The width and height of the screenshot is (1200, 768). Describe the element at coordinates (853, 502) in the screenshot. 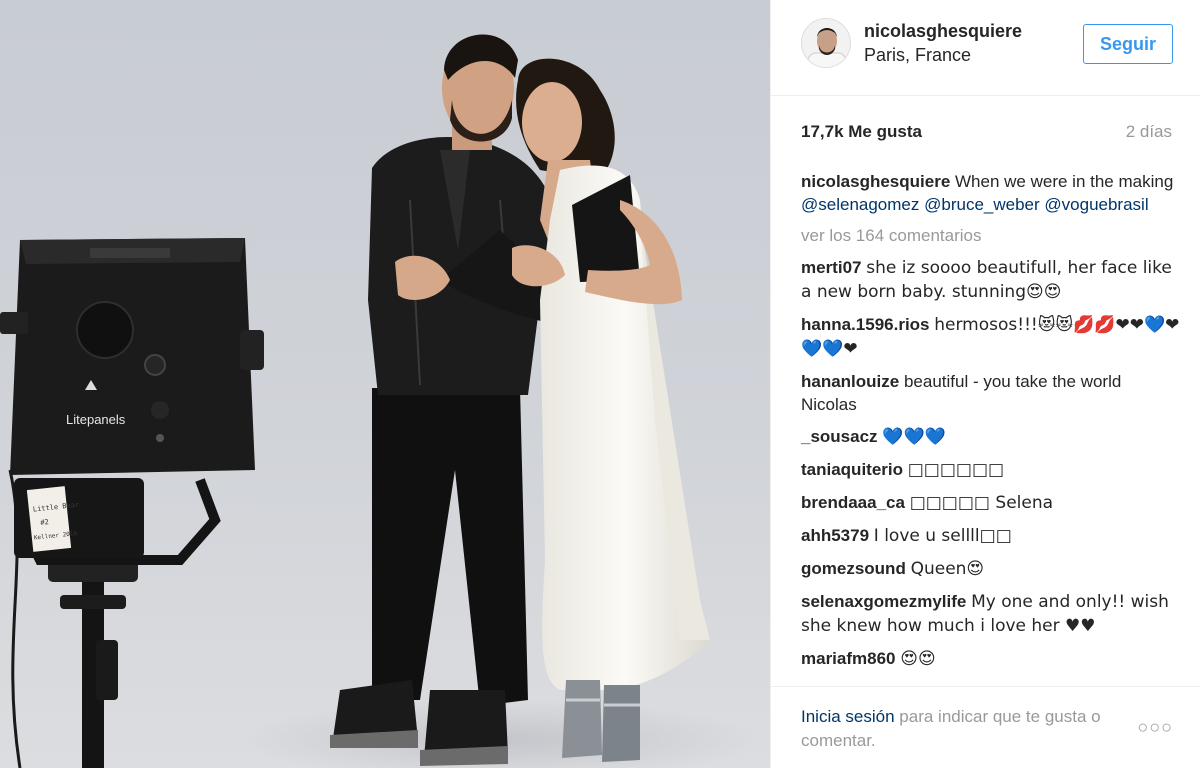

I see `comment-user: brendaaa_ca` at that location.